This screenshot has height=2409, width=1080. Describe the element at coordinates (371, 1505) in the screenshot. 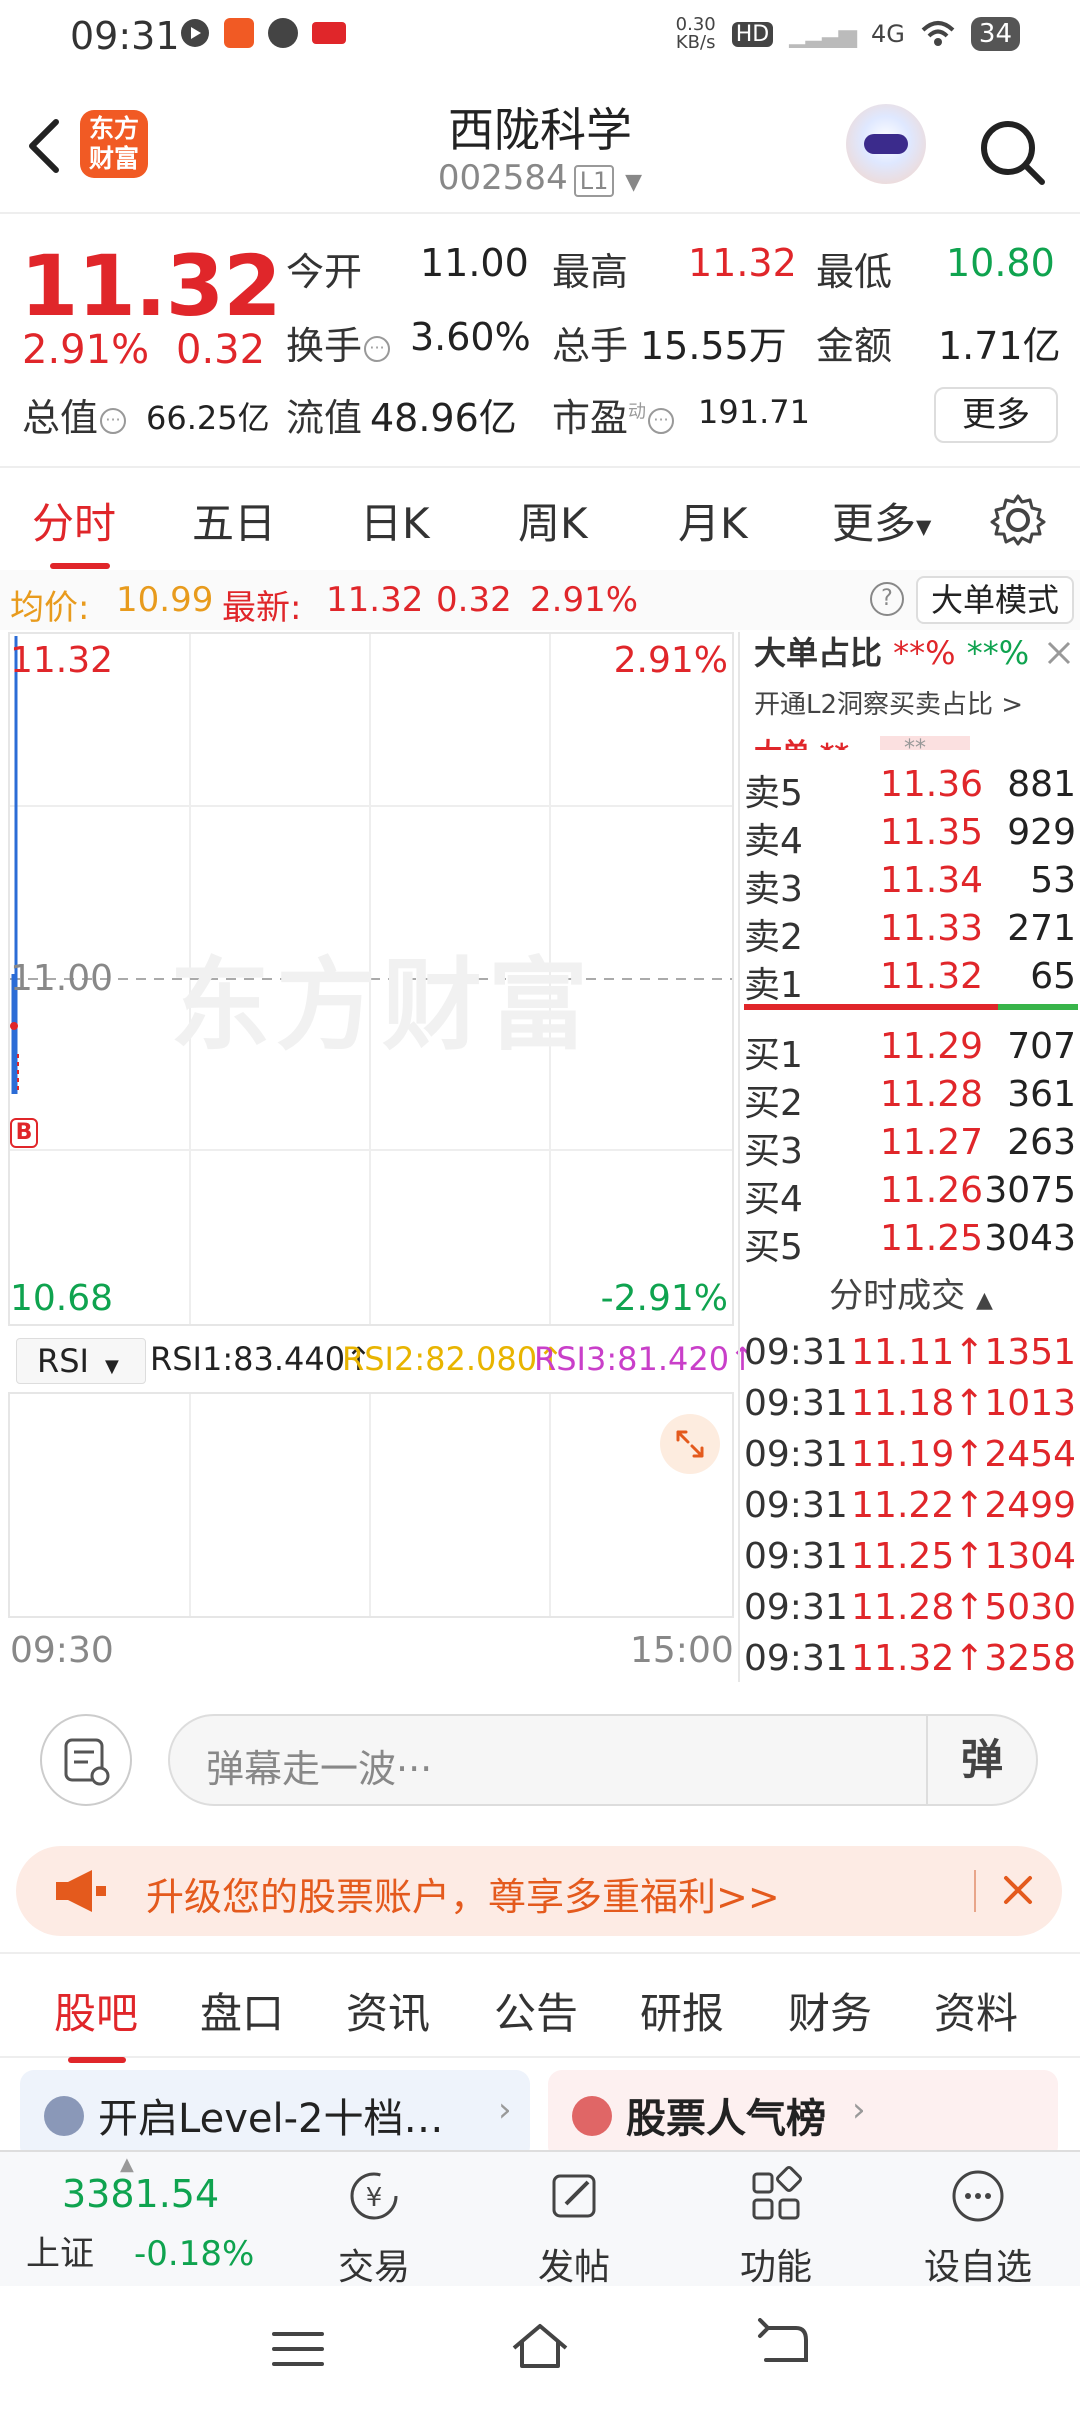

I see `rsi-chart` at that location.